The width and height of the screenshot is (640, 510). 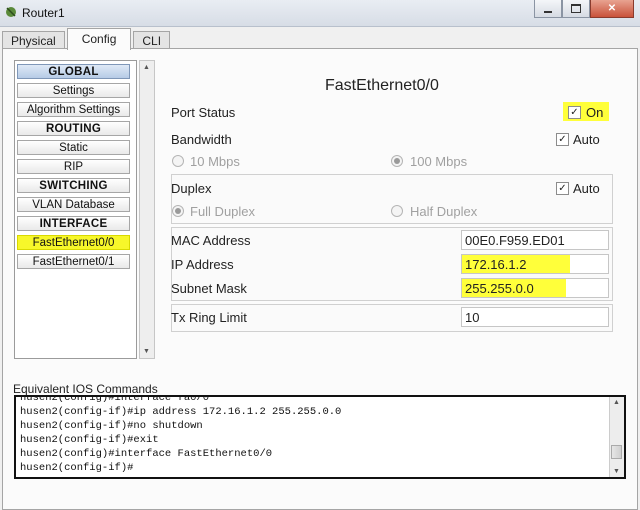 I want to click on port-status-checkbox: ✓, so click(x=574, y=112).